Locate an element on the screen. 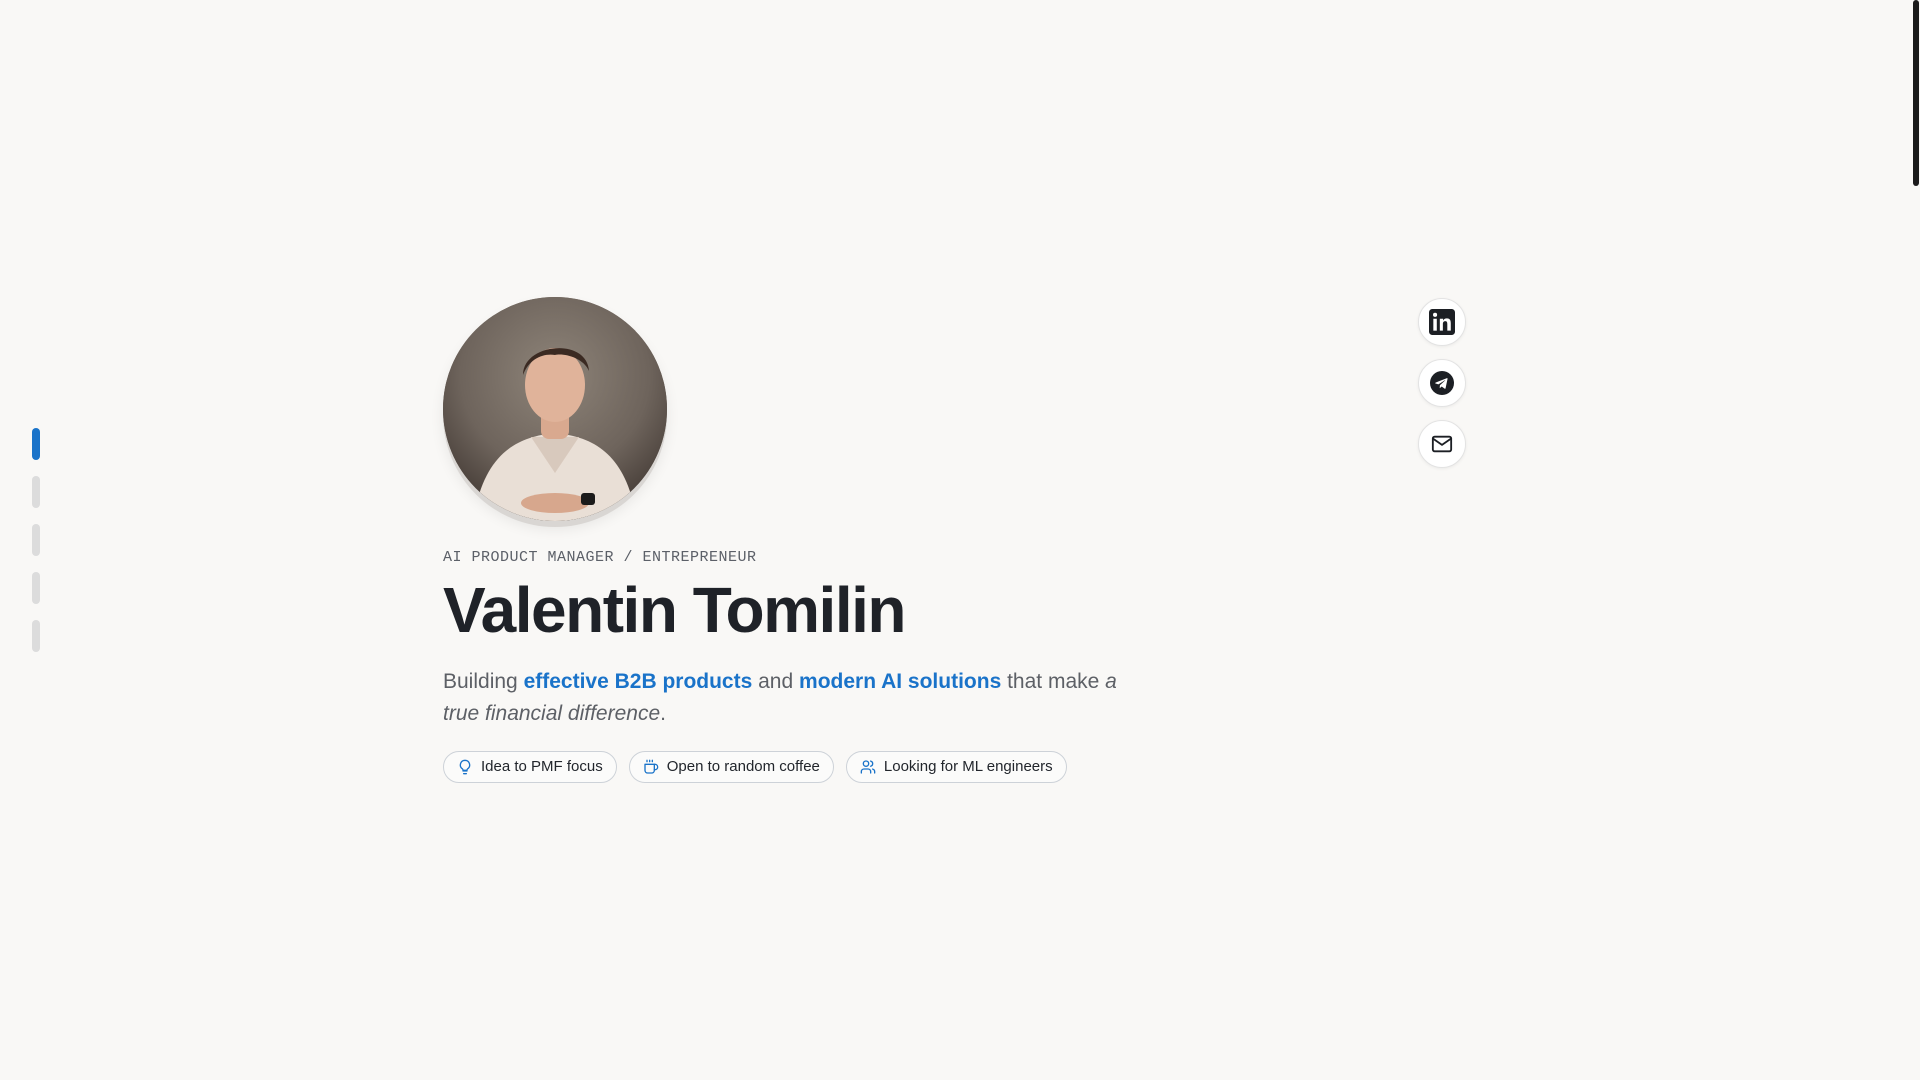 This screenshot has width=1920, height=1080. scrollbar is located at coordinates (1915, 540).